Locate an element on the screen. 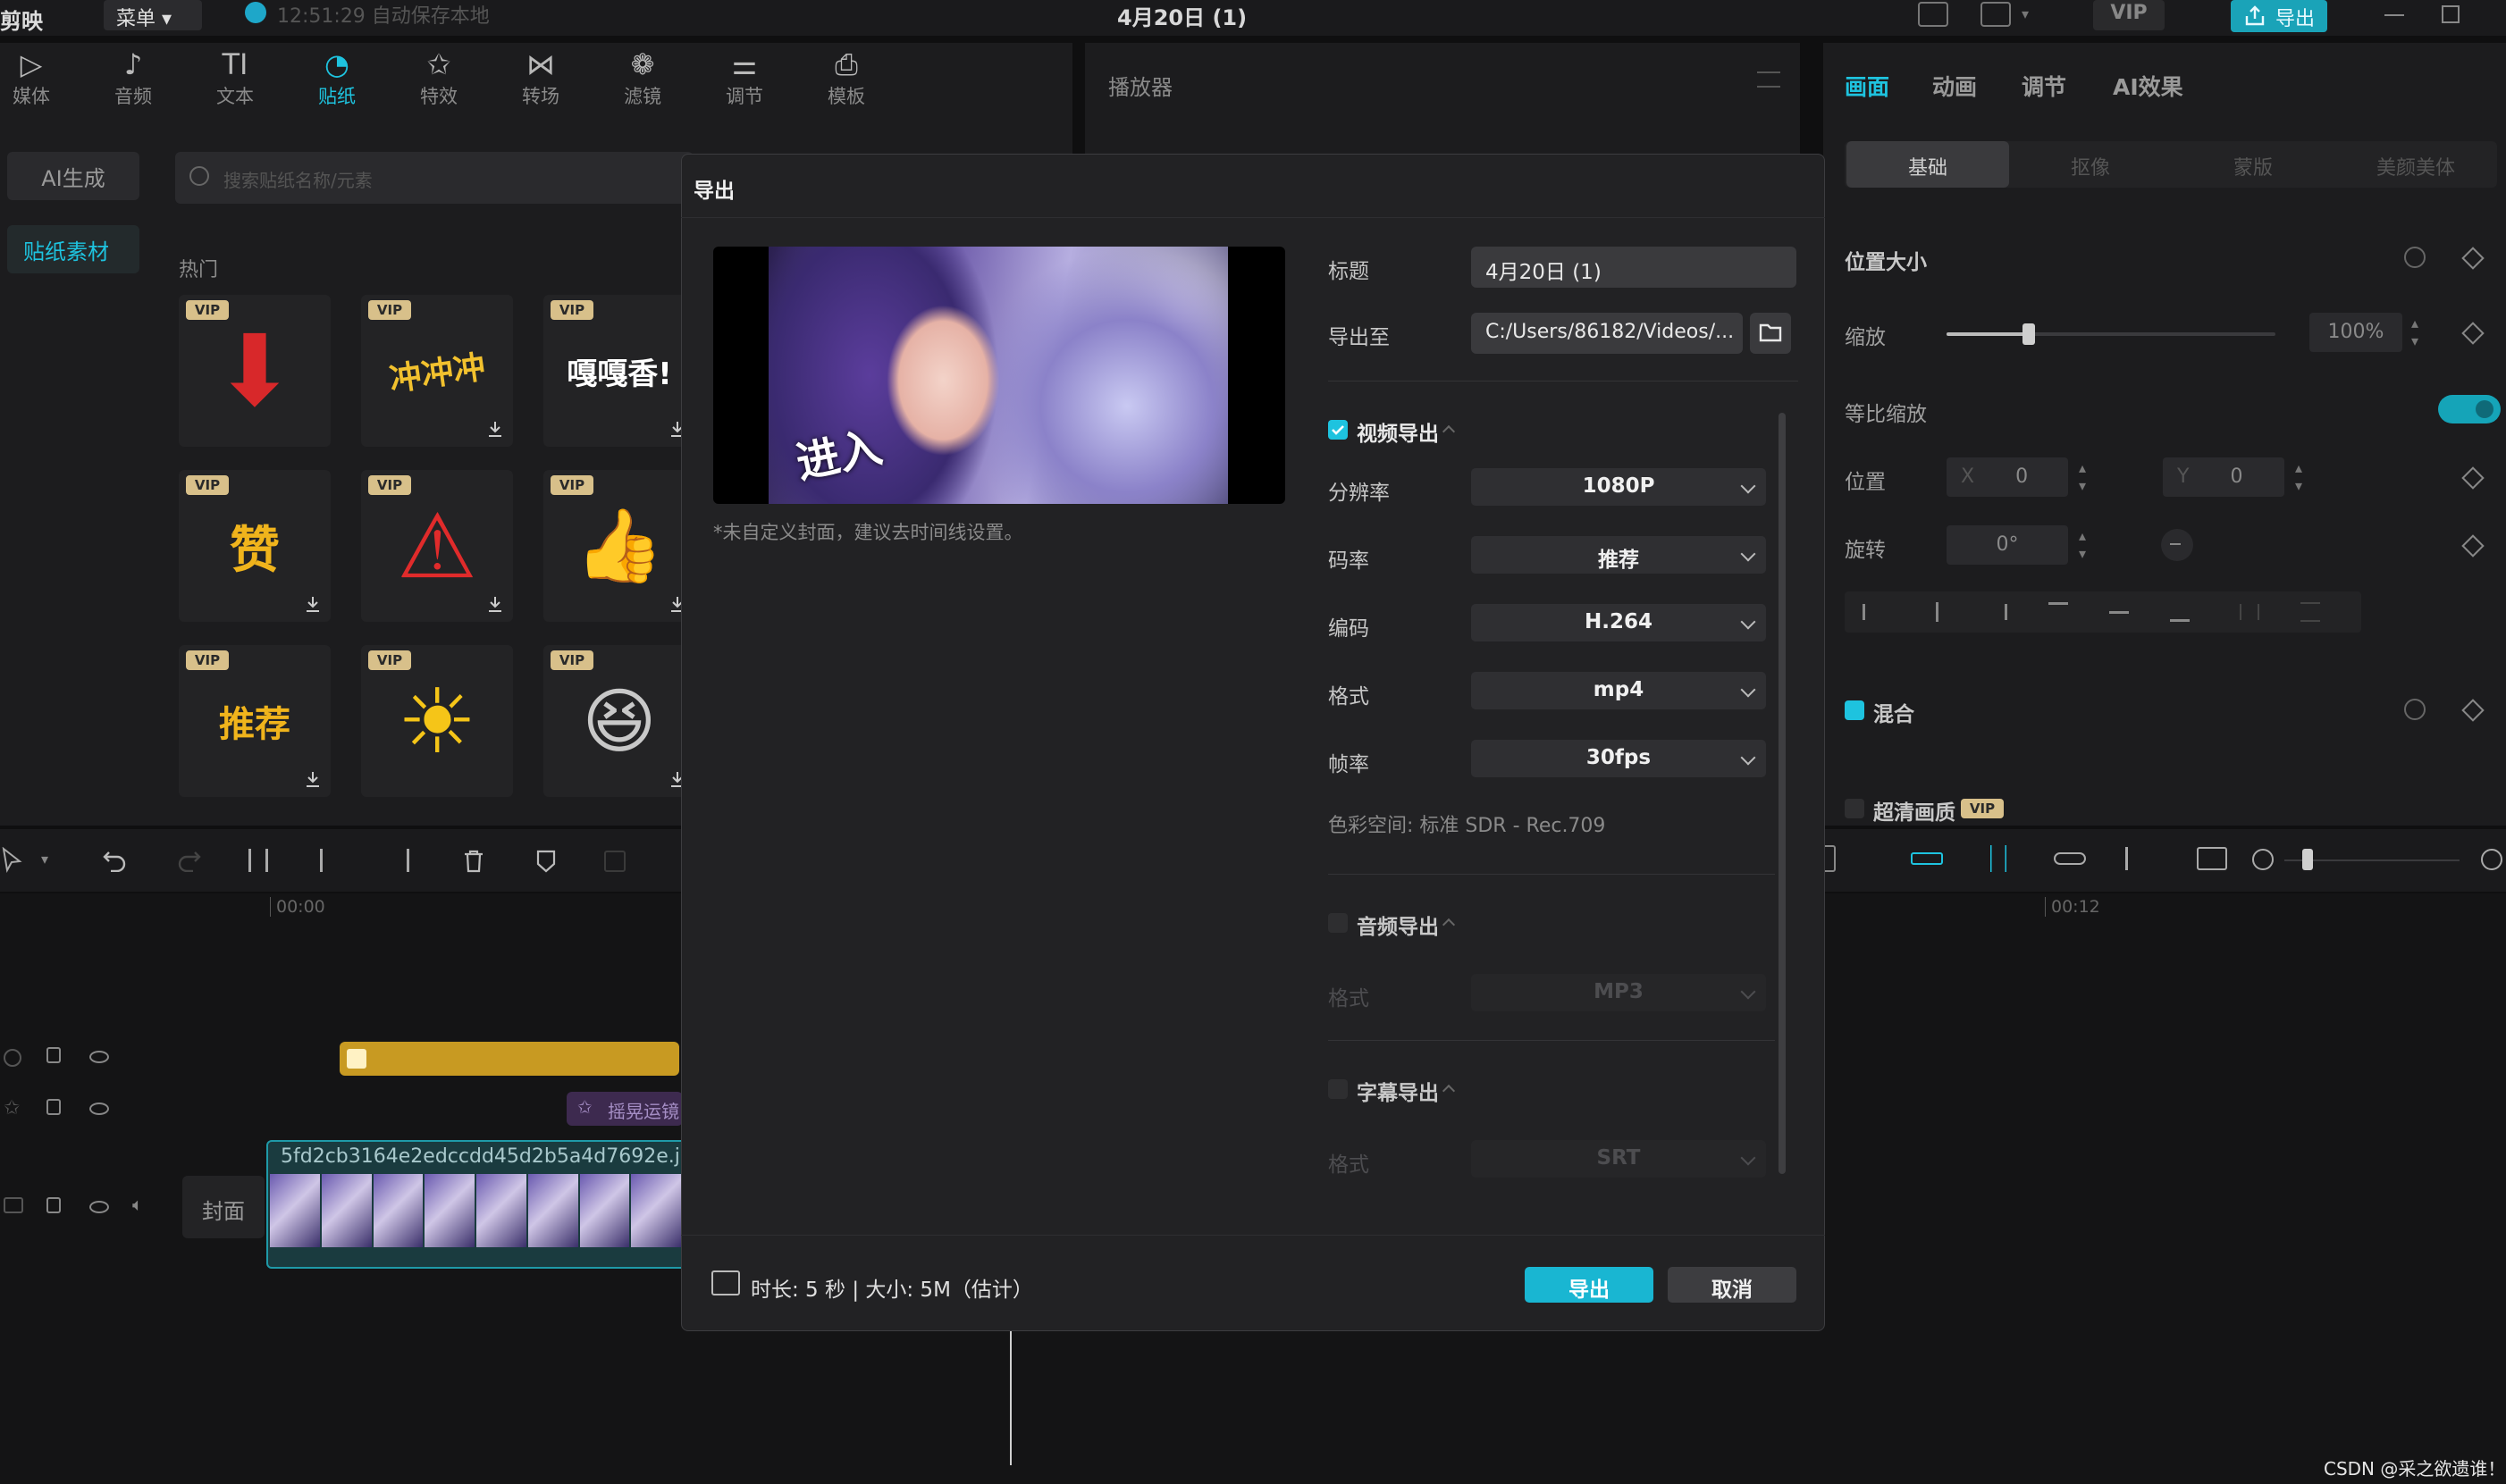 This screenshot has width=2506, height=1484. speaker-icon: 🔈︎ is located at coordinates (137, 1205).